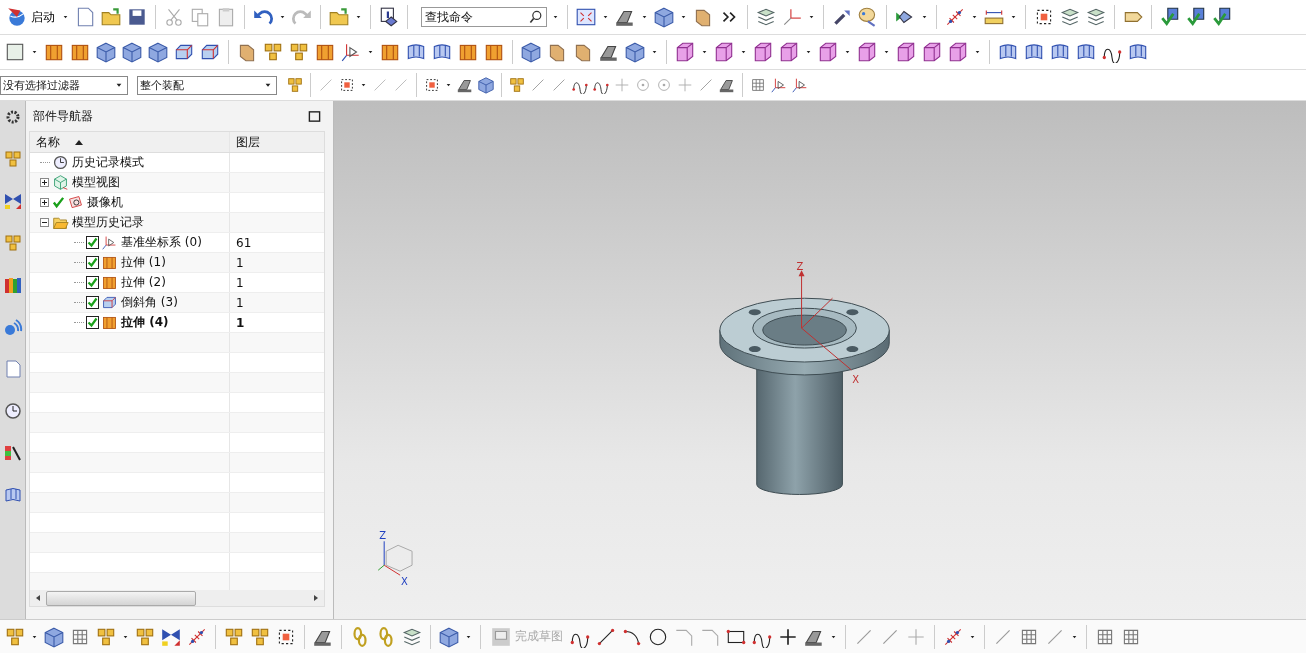 This screenshot has width=1306, height=653. Describe the element at coordinates (144, 322) in the screenshot. I see `tree-item: 拉伸 (4)` at that location.